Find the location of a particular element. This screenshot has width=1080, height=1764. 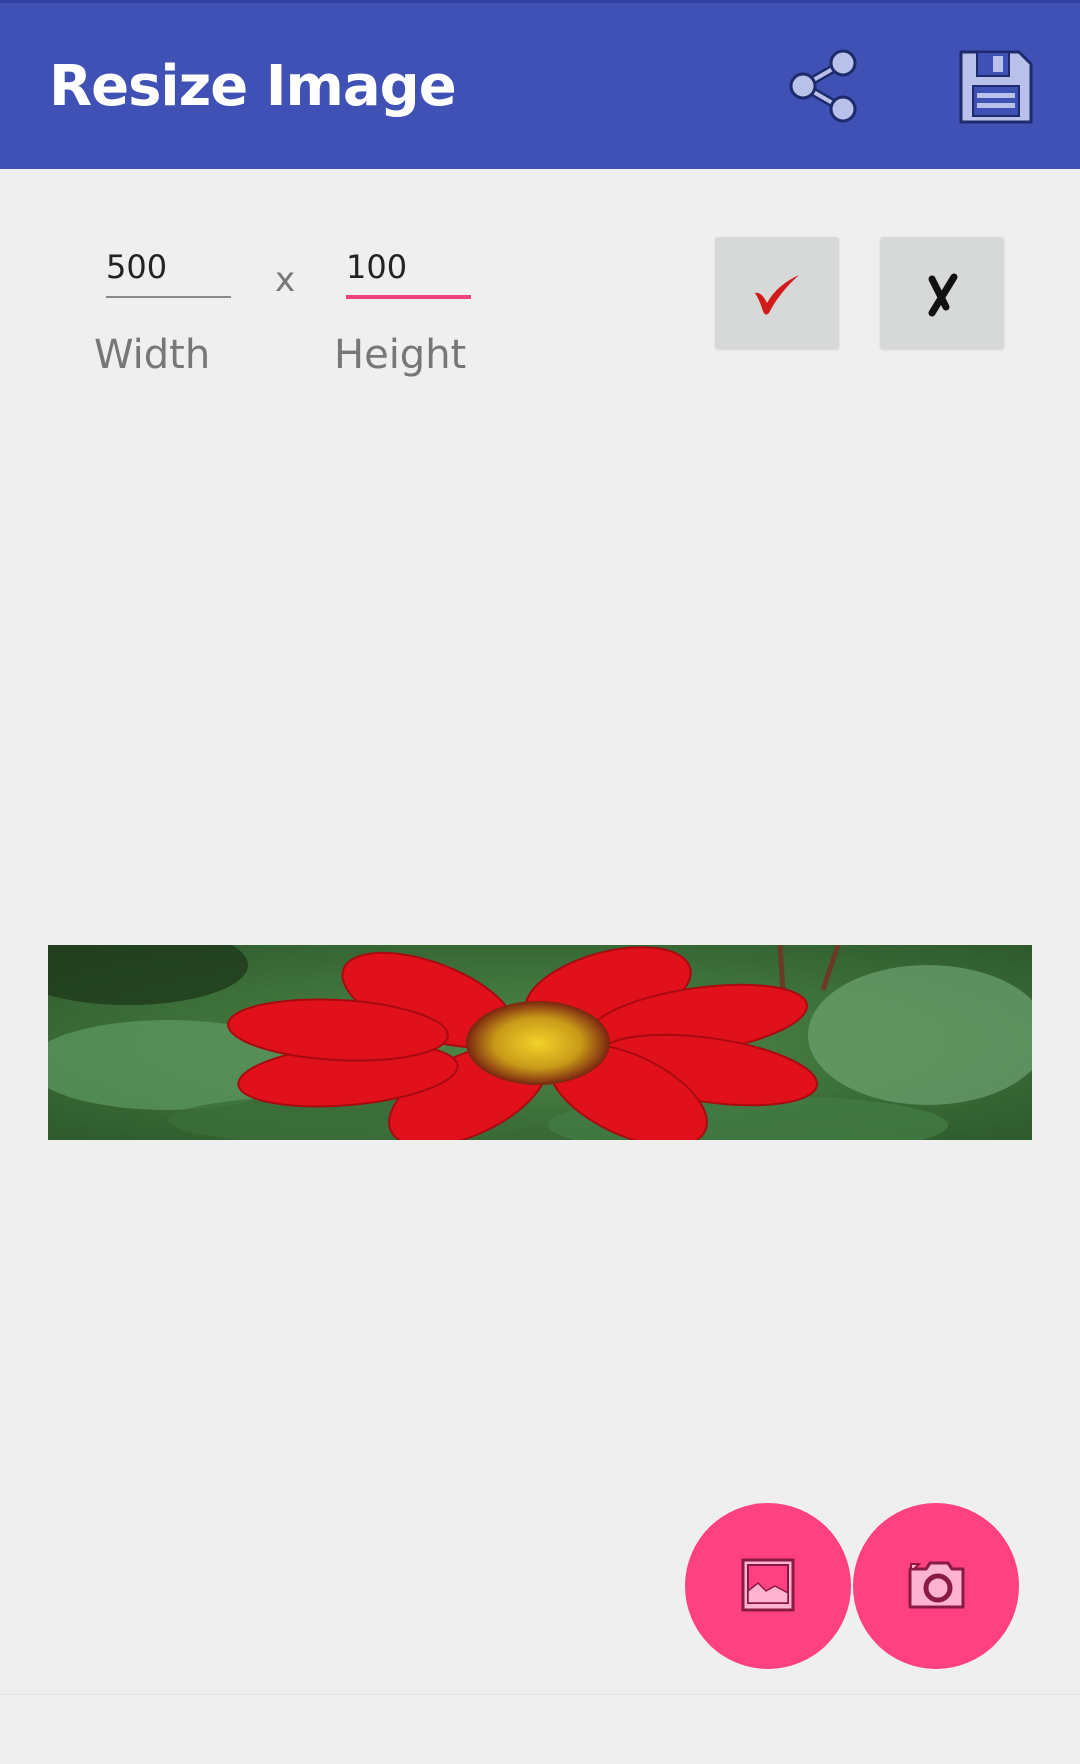

status-strip is located at coordinates (540, 1).